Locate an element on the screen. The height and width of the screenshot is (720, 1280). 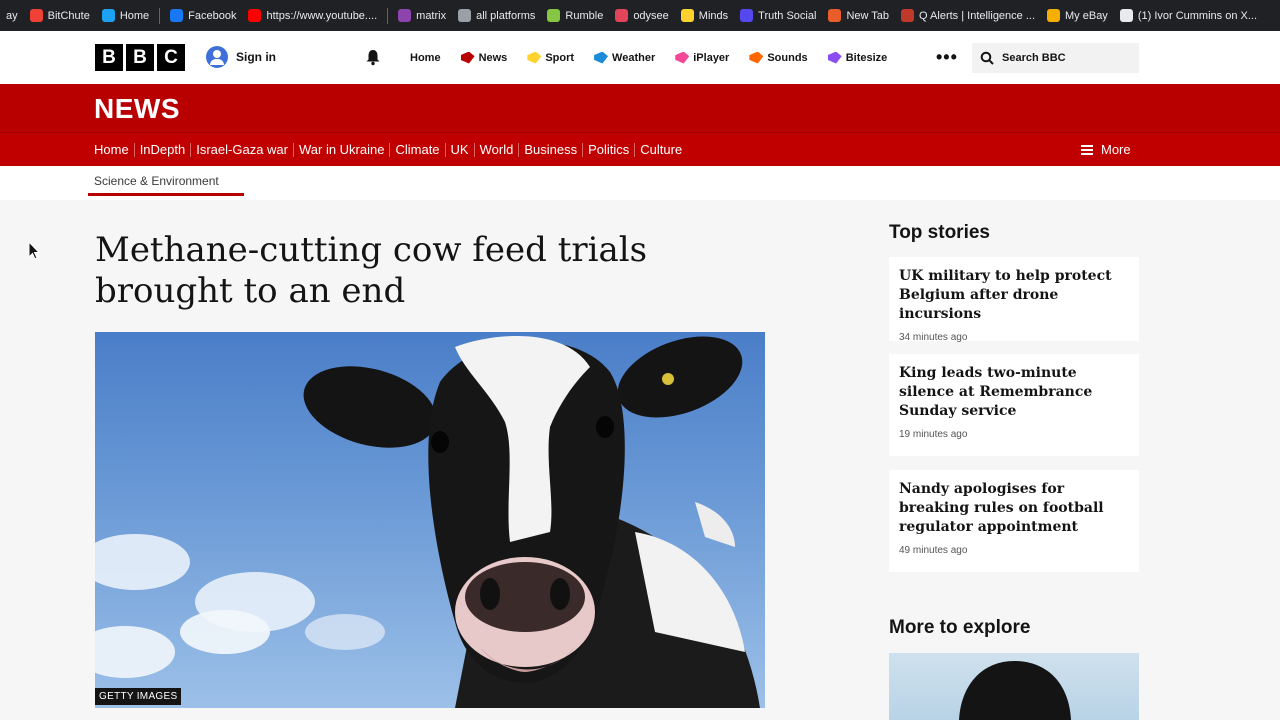
bookmark-item: Facebook is located at coordinates (203, 15).